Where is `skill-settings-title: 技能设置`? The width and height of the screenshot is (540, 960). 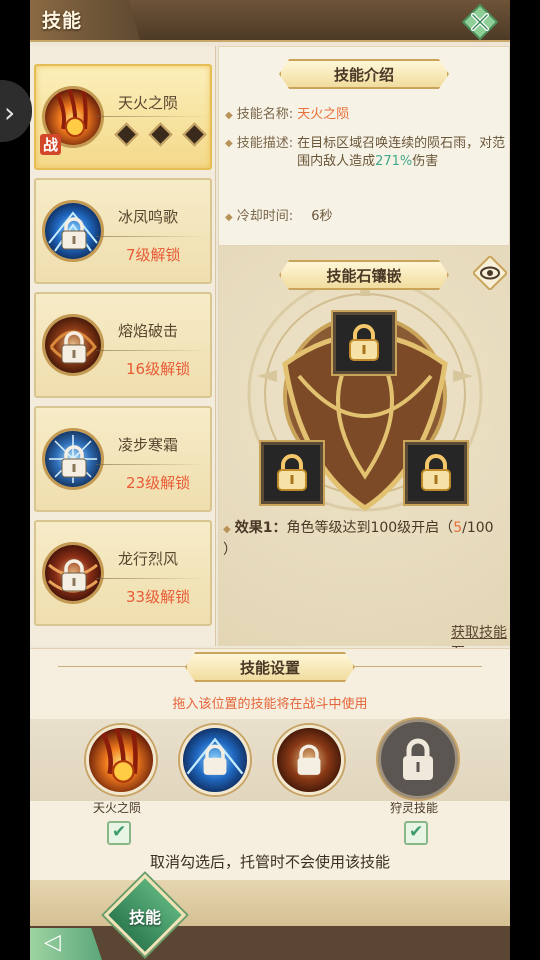
skill-settings-title: 技能设置 is located at coordinates (270, 667).